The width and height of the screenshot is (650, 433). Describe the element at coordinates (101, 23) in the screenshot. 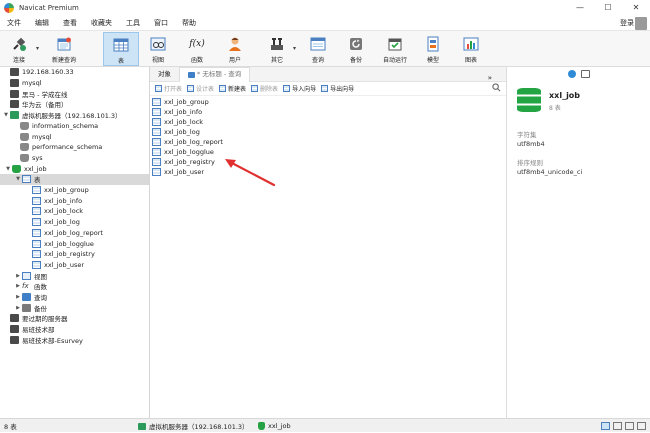

I see `menu-favorites: 收藏夹` at that location.